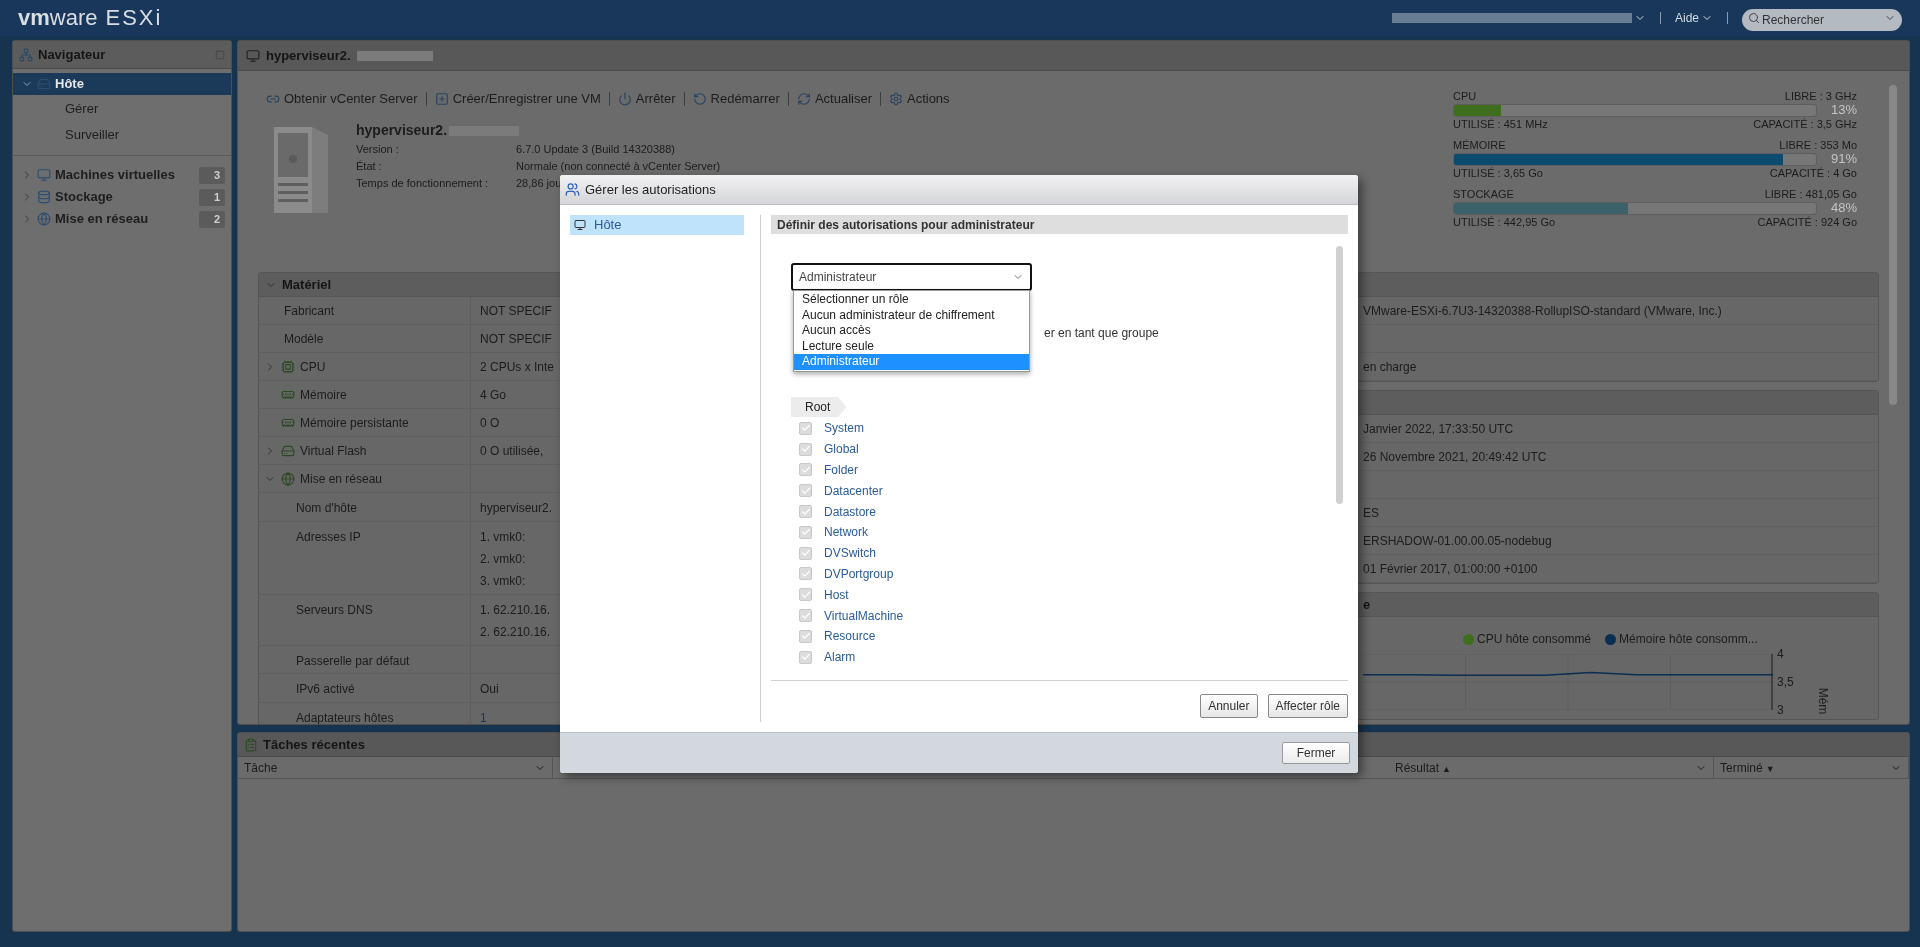 The width and height of the screenshot is (1920, 947). Describe the element at coordinates (1498, 173) in the screenshot. I see `meter-used: UTILISÉ : 3,65 Go` at that location.